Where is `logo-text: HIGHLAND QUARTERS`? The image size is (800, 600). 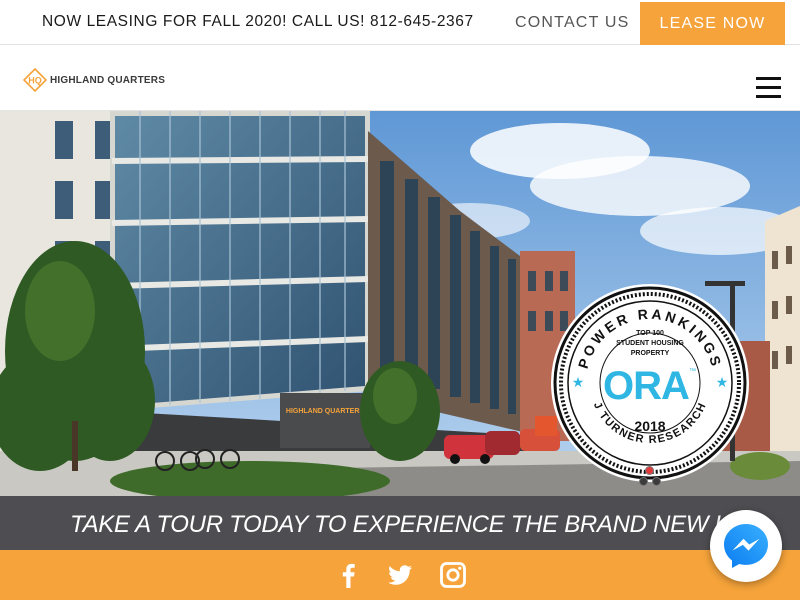
logo-text: HIGHLAND QUARTERS is located at coordinates (108, 80).